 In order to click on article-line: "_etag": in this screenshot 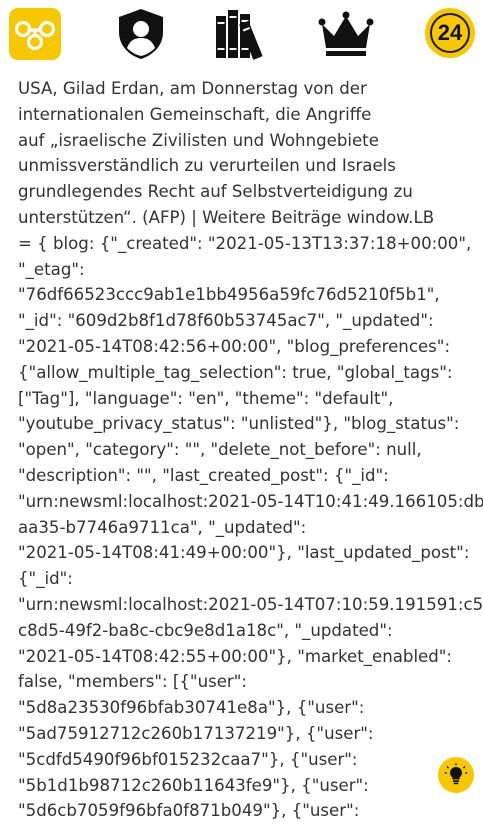, I will do `click(51, 269)`.